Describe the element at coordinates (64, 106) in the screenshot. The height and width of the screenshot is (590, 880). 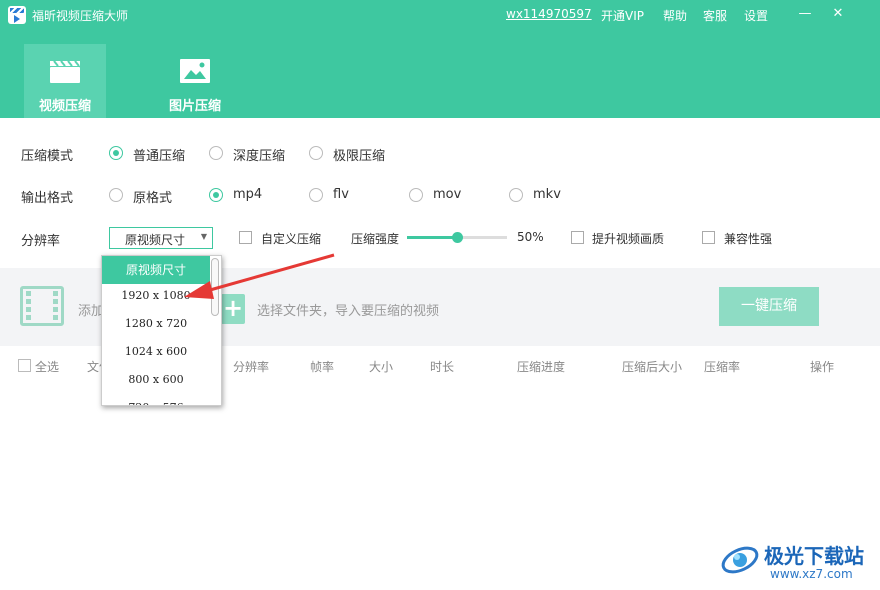
I see `tab-label: 视频压缩` at that location.